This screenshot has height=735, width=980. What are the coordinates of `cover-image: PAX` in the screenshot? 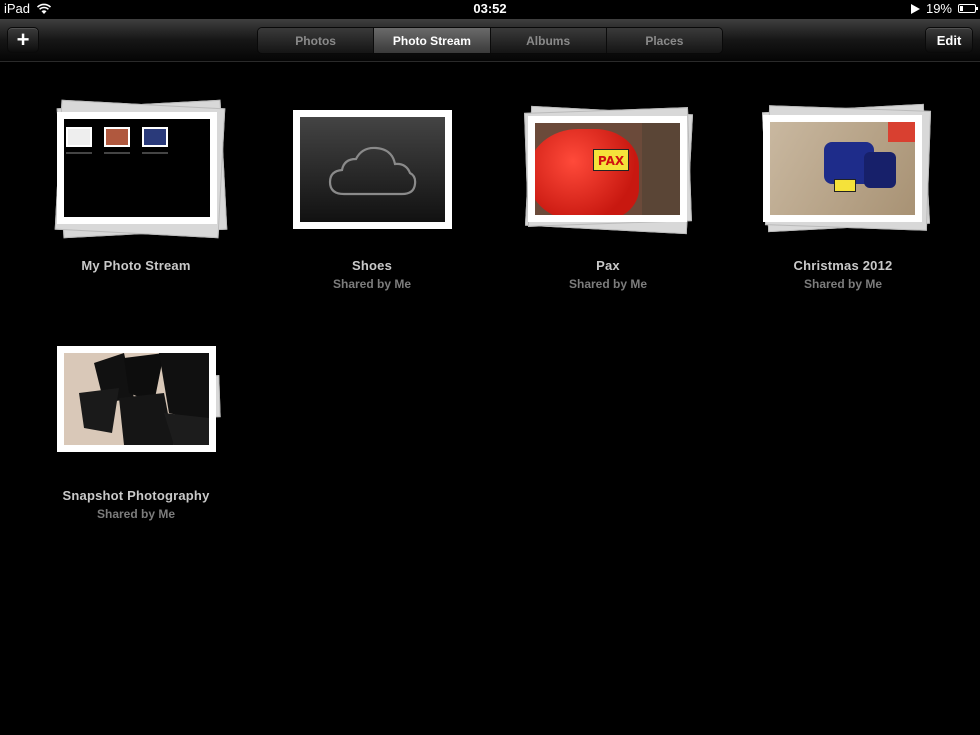 It's located at (607, 169).